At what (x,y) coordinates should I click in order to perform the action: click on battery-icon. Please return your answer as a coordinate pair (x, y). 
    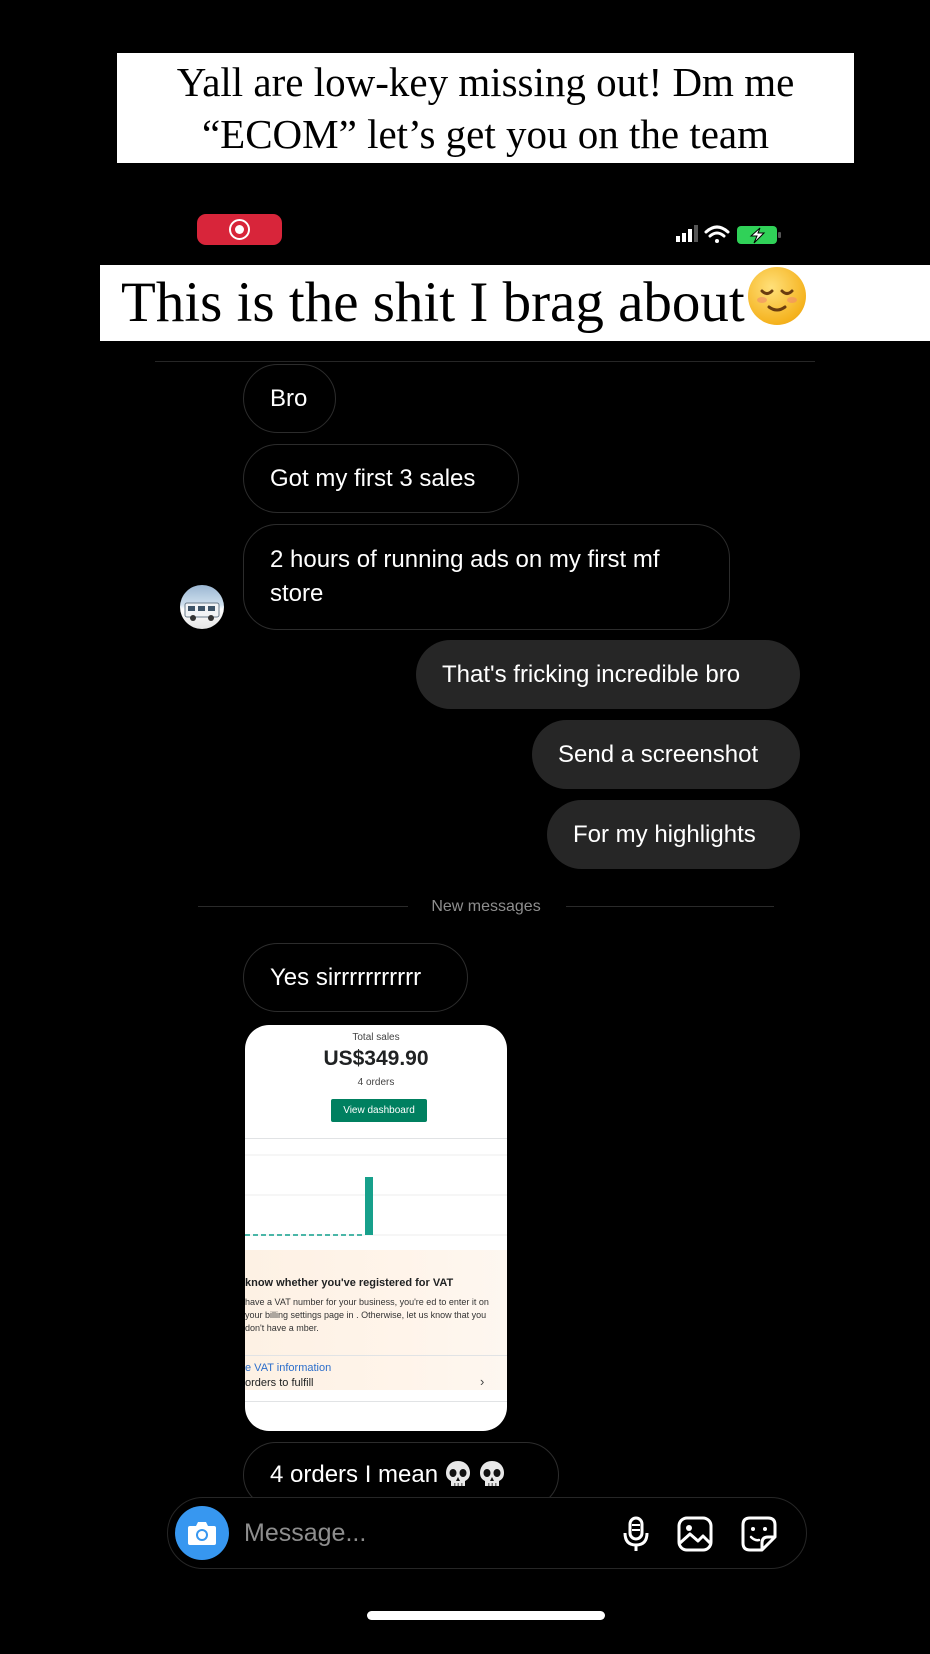
    Looking at the image, I should click on (759, 235).